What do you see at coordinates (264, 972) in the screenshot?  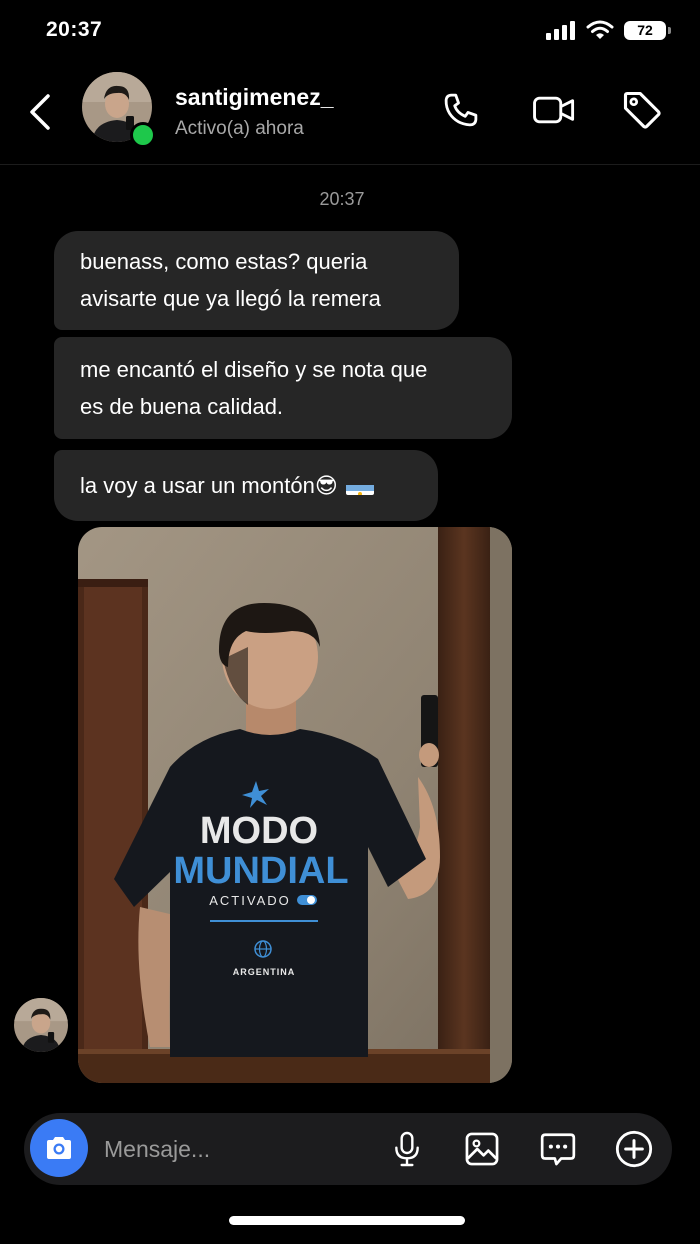 I see `shirt-text-4: ARGENTINA` at bounding box center [264, 972].